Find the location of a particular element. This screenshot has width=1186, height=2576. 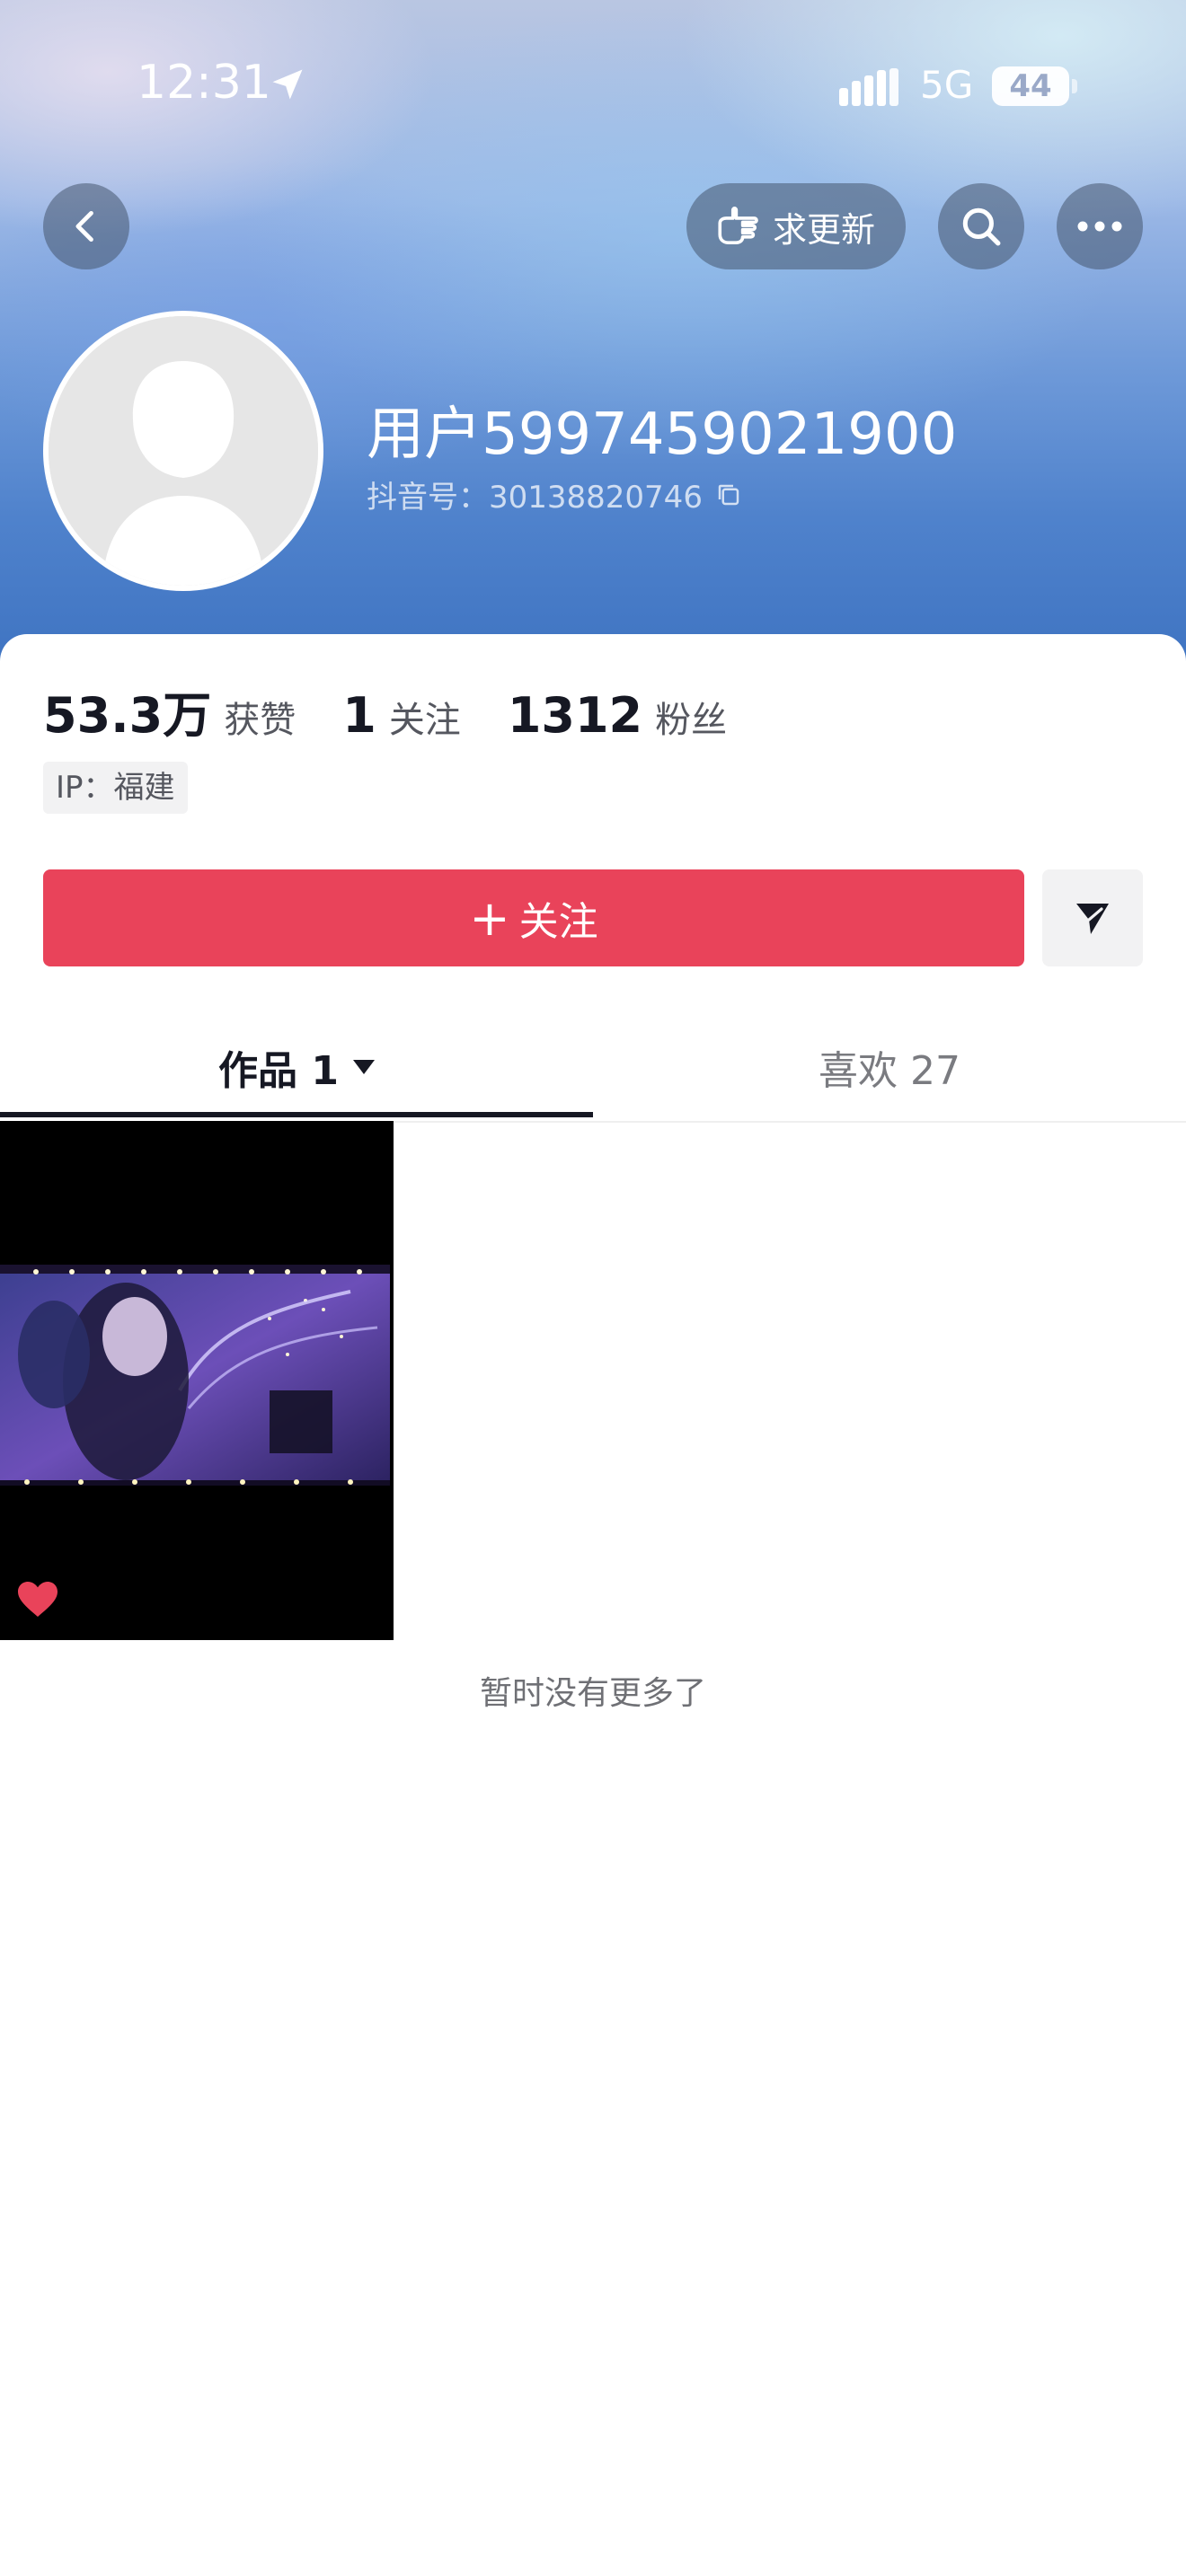

active-tab-indicator is located at coordinates (296, 1114).